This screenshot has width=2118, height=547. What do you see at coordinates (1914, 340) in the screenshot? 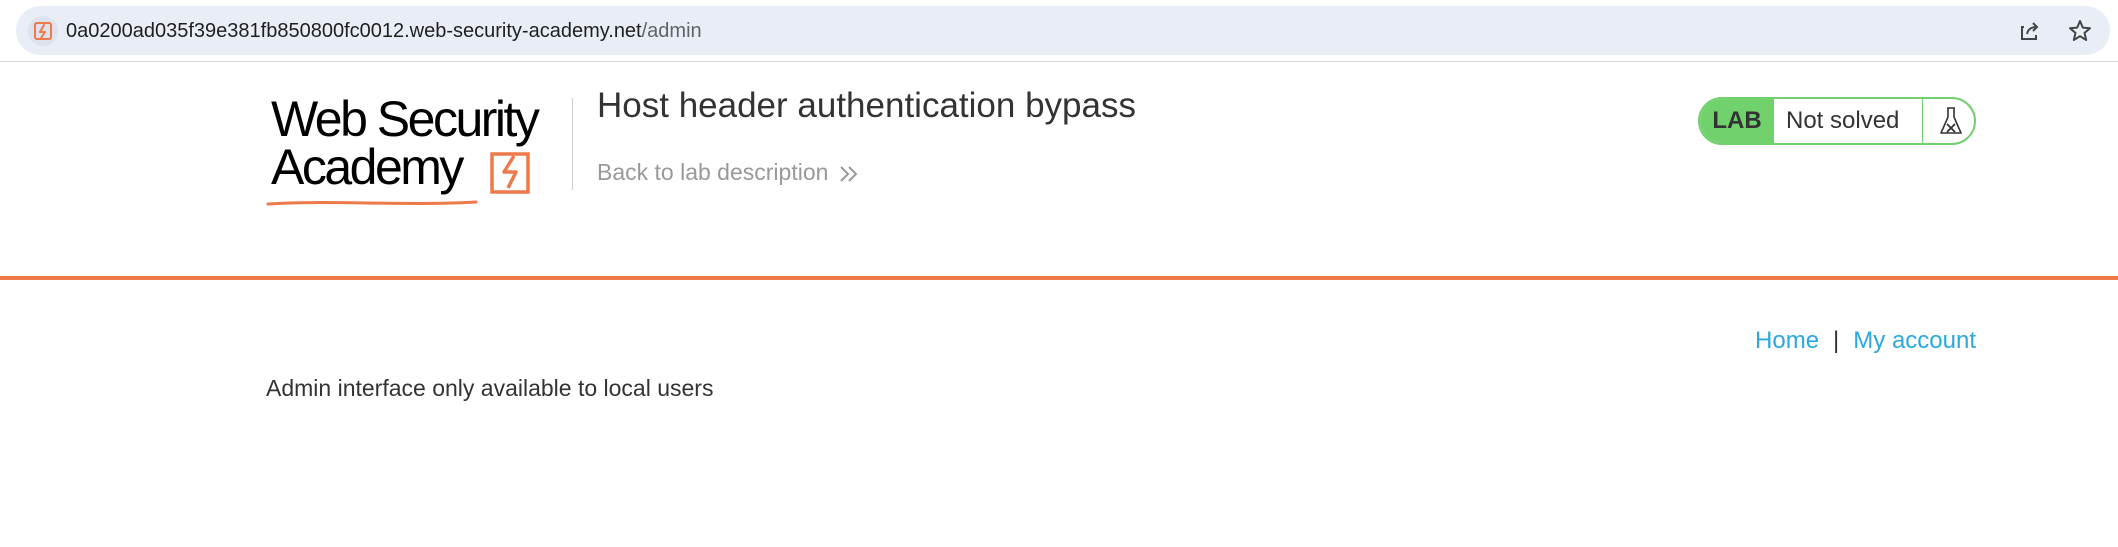
I see `my-account-link: My account` at bounding box center [1914, 340].